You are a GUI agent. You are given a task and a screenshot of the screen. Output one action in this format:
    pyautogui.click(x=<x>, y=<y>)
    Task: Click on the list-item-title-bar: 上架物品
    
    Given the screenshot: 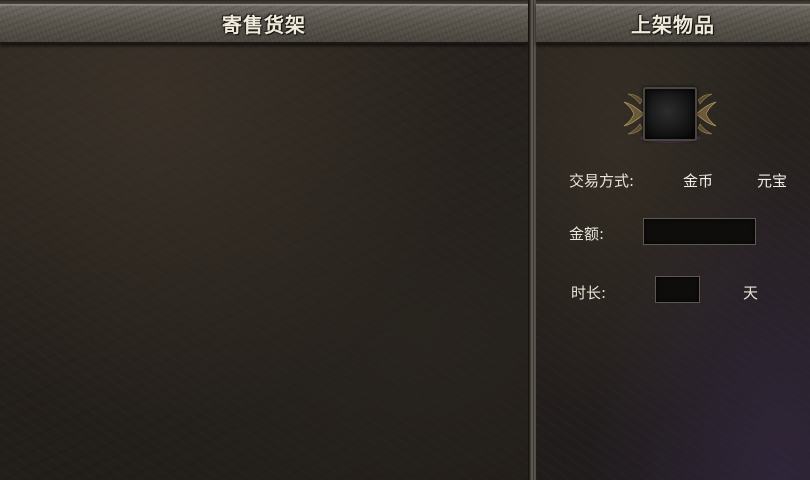 What is the action you would take?
    pyautogui.click(x=673, y=24)
    